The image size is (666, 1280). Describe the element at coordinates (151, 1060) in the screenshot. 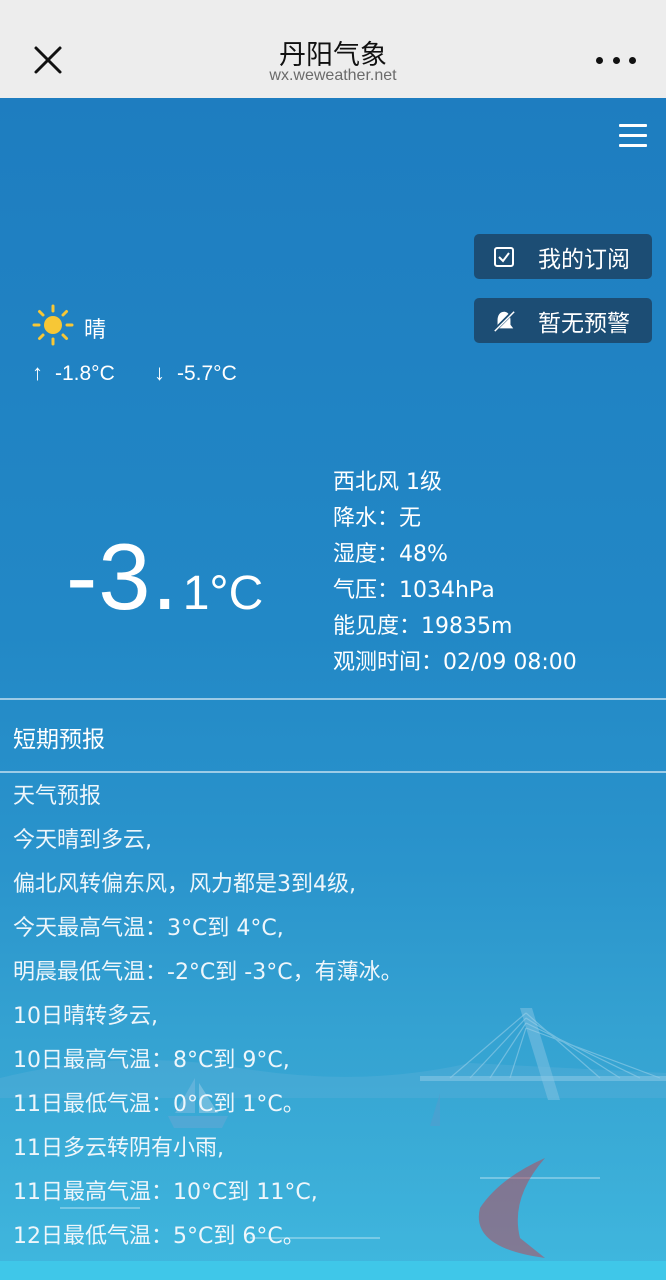

I see `forecast-line: 10日最高气温：8°C到 9°C,` at that location.